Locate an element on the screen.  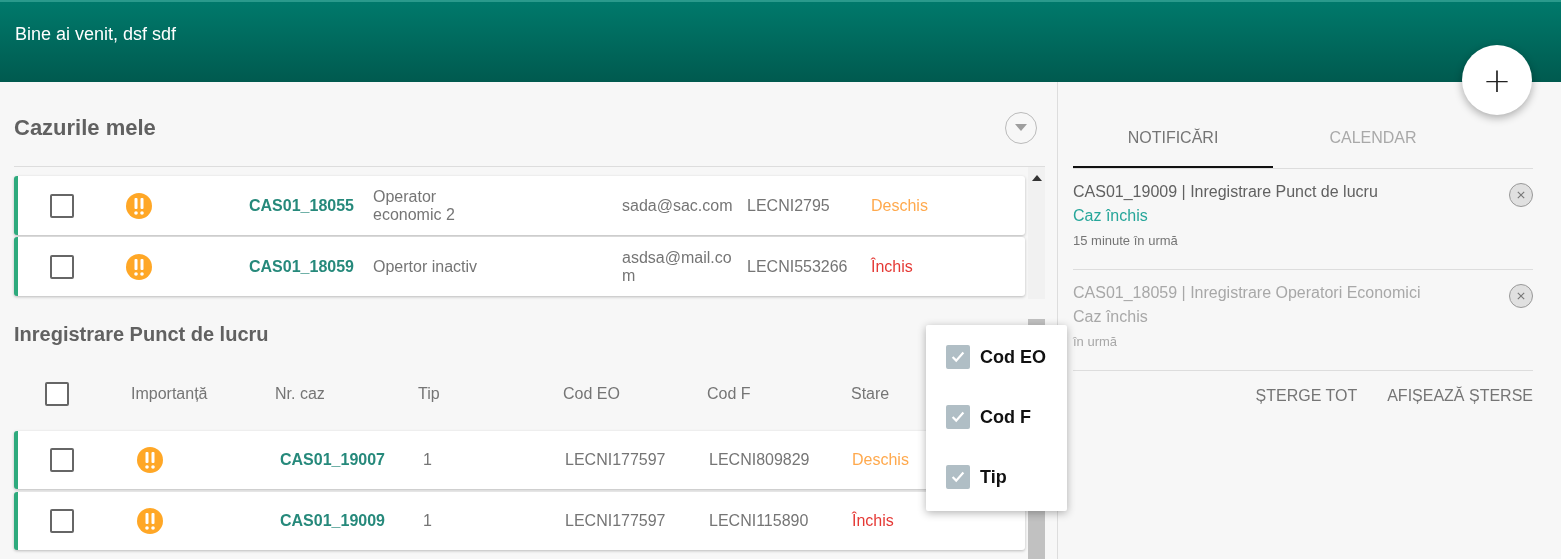
table-cell: LECNI809829 is located at coordinates (759, 459).